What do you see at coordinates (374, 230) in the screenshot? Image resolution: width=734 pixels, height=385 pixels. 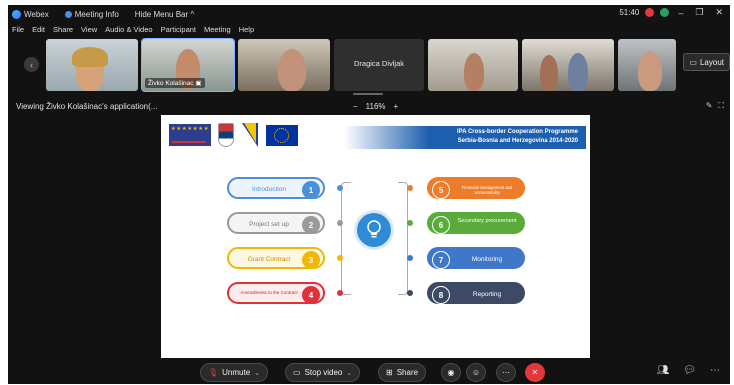 I see `lightbulb-icon` at bounding box center [374, 230].